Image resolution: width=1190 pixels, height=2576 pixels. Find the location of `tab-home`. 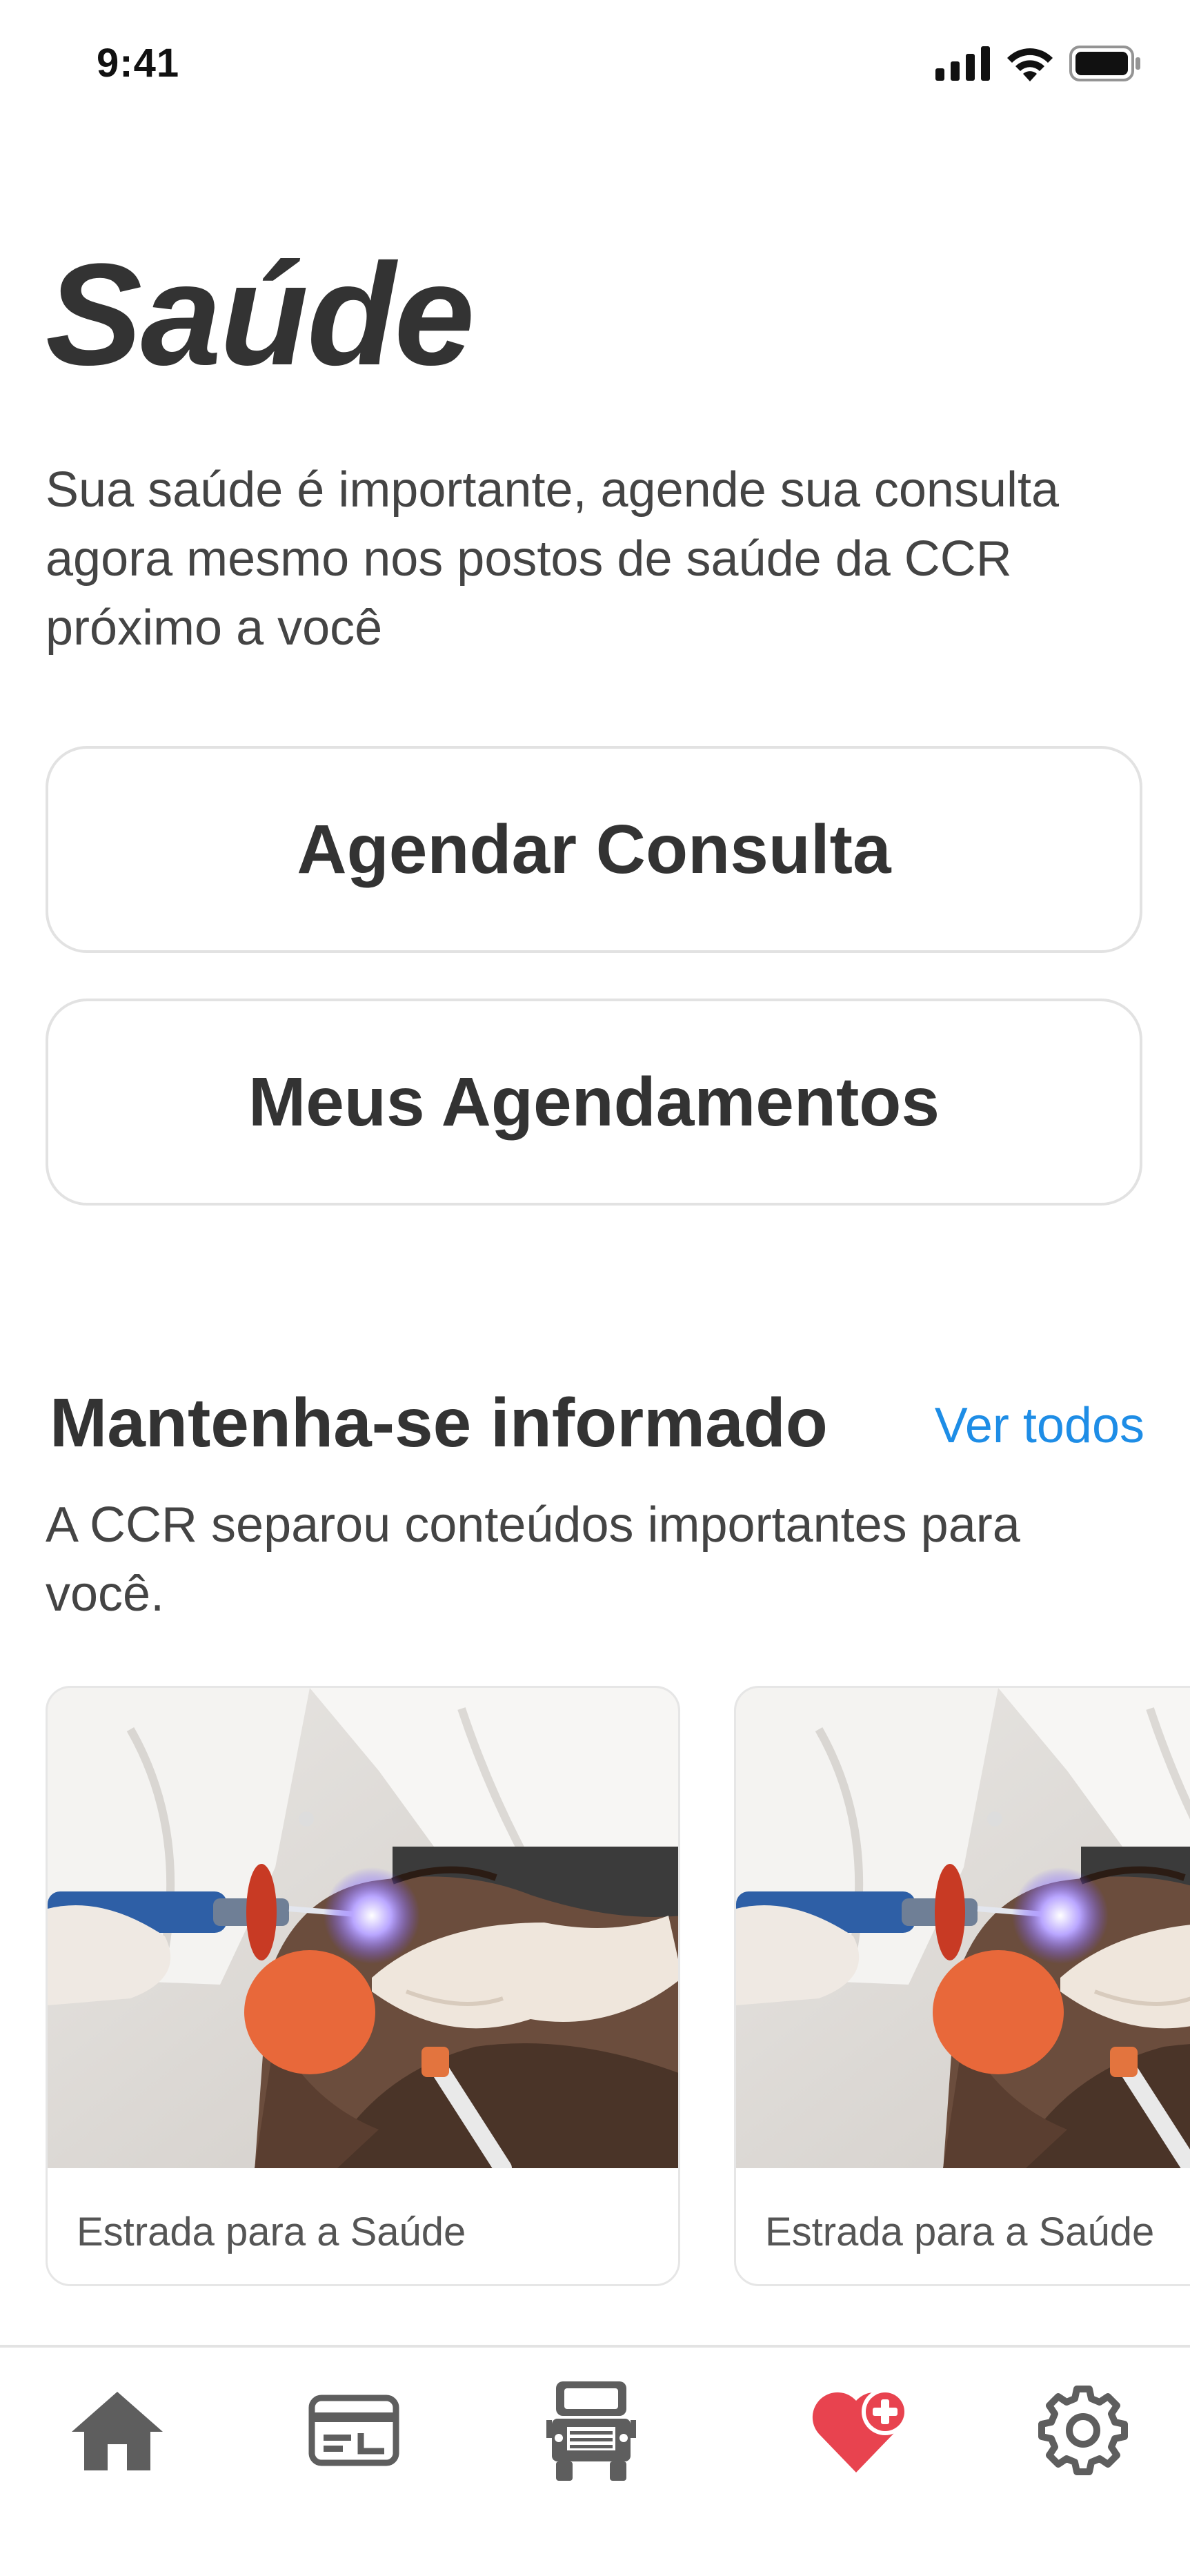

tab-home is located at coordinates (117, 2430).